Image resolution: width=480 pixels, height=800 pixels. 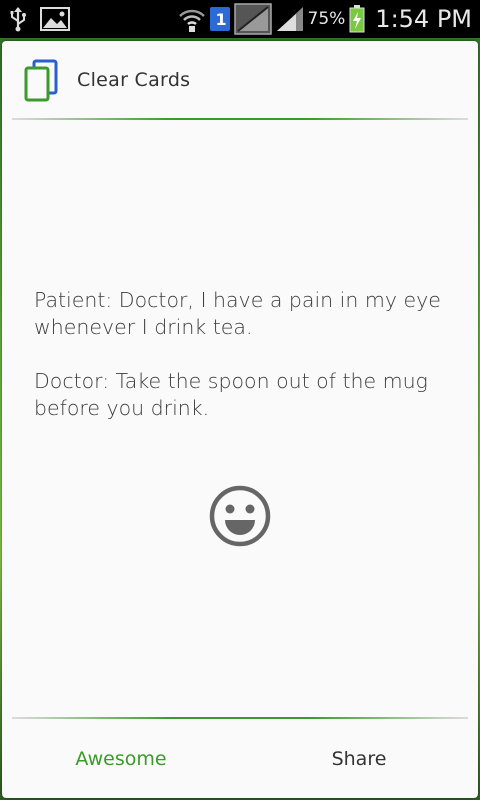 What do you see at coordinates (134, 80) in the screenshot?
I see `dialog-title: Clear Cards` at bounding box center [134, 80].